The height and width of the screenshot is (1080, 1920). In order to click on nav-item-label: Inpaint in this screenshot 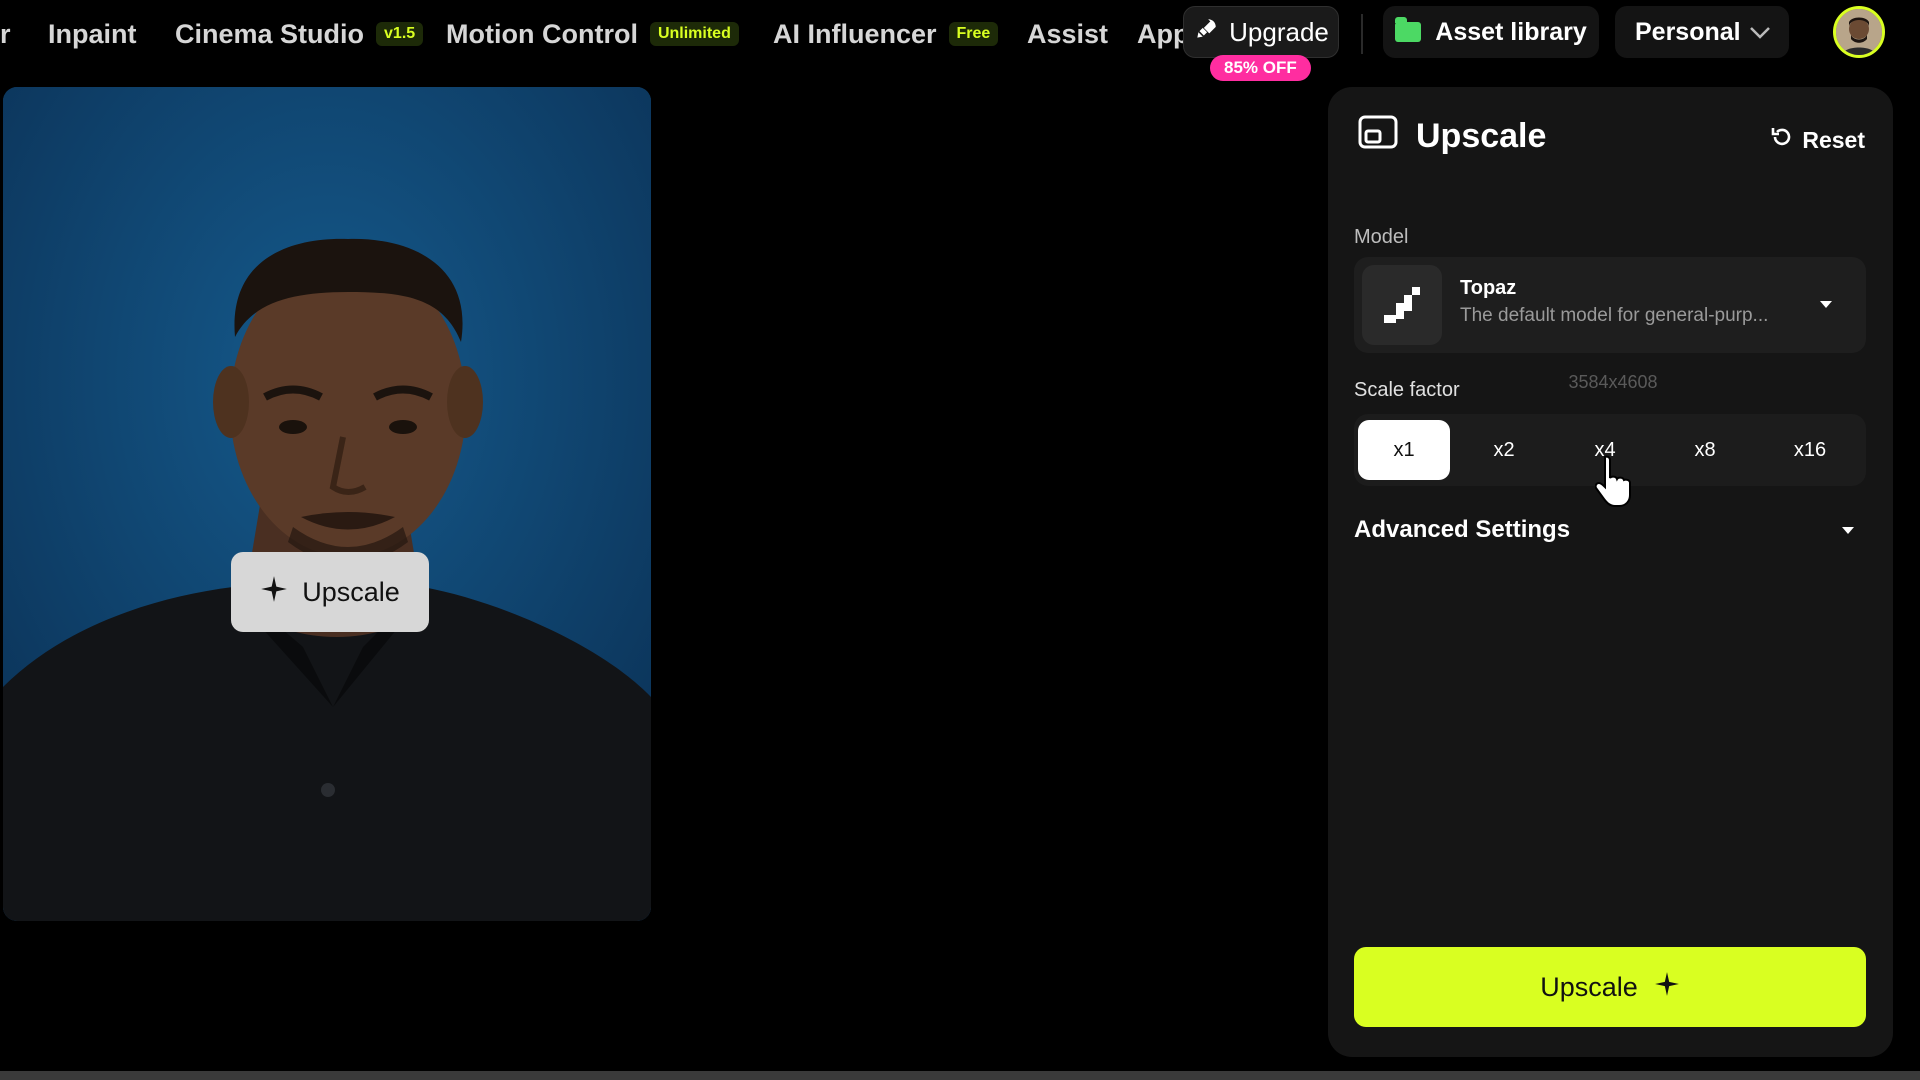, I will do `click(92, 33)`.